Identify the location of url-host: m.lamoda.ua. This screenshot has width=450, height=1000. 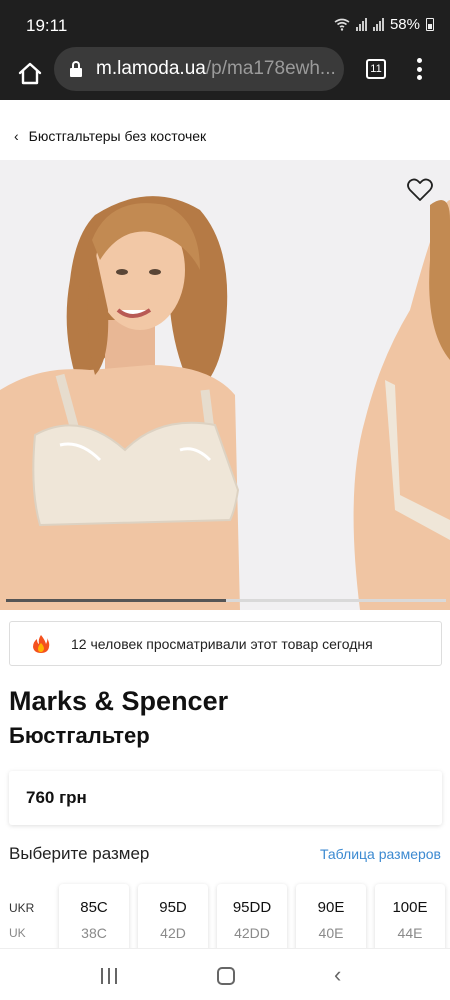
(151, 68).